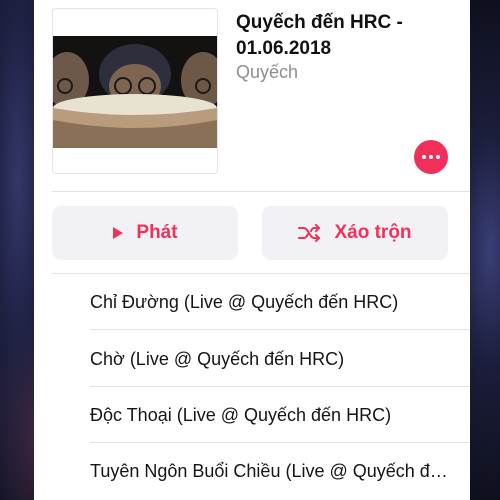  I want to click on play-button-label: Phát, so click(157, 232).